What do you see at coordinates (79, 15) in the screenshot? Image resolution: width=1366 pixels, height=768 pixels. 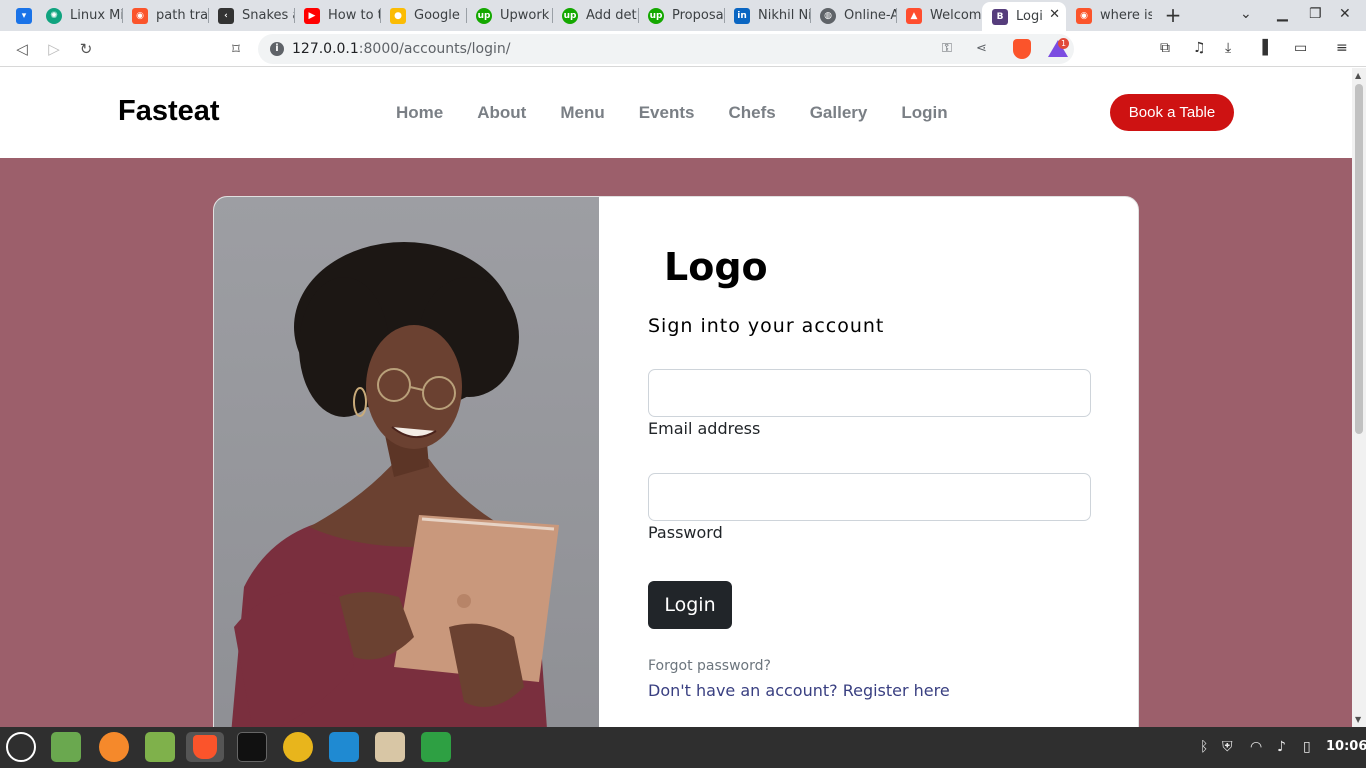 I see `tab-linux-mint: ✺ Linux Mi` at bounding box center [79, 15].